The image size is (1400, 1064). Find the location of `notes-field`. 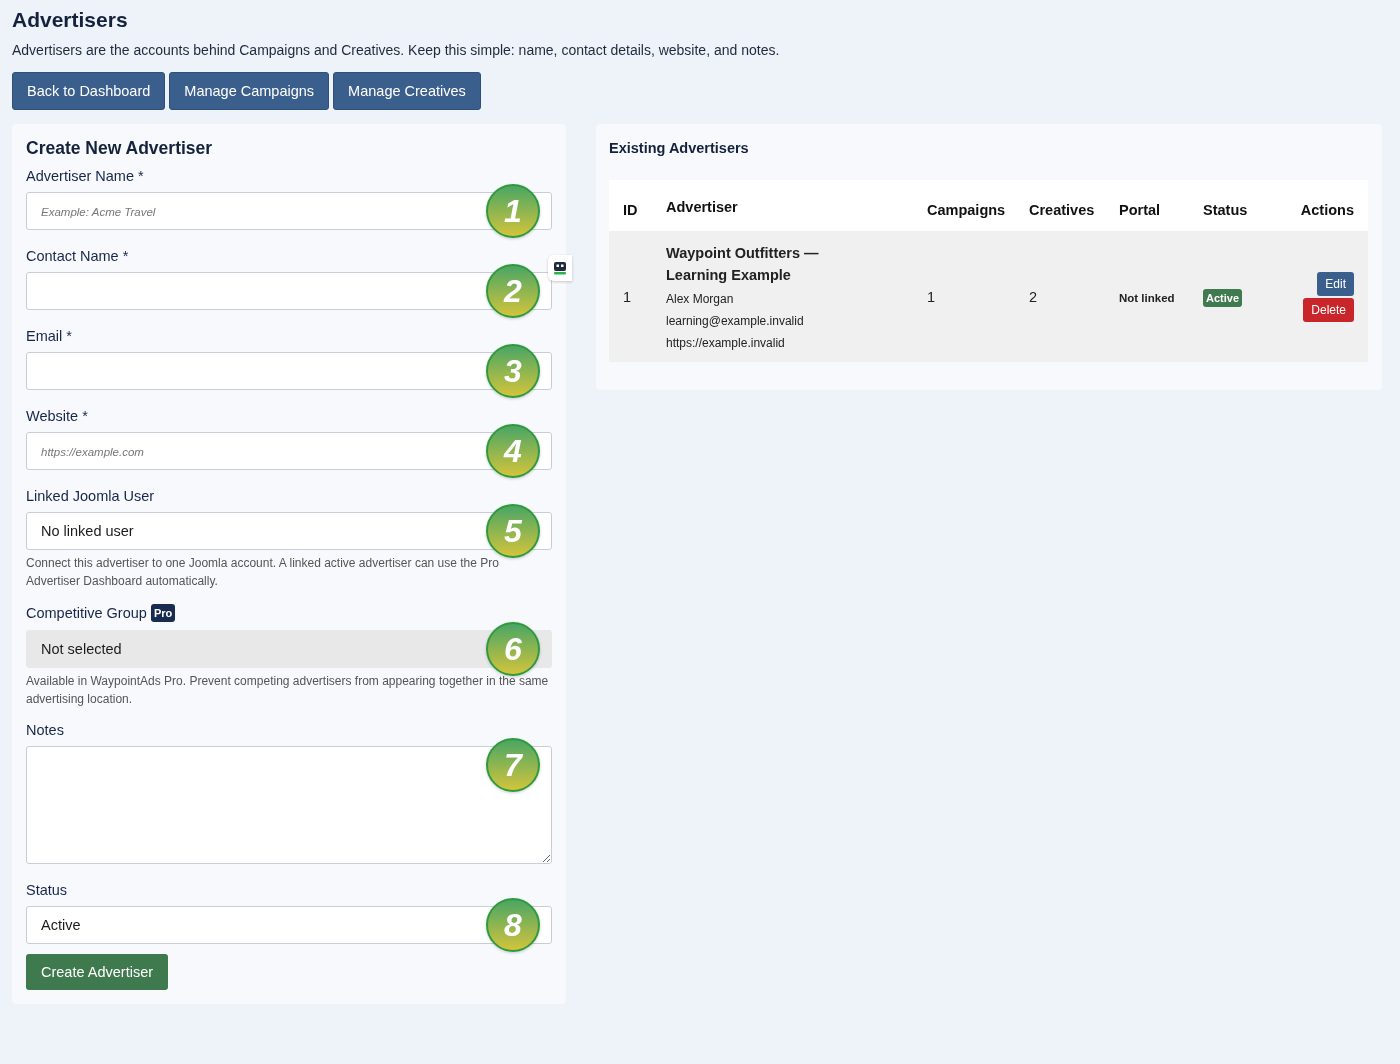

notes-field is located at coordinates (289, 805).